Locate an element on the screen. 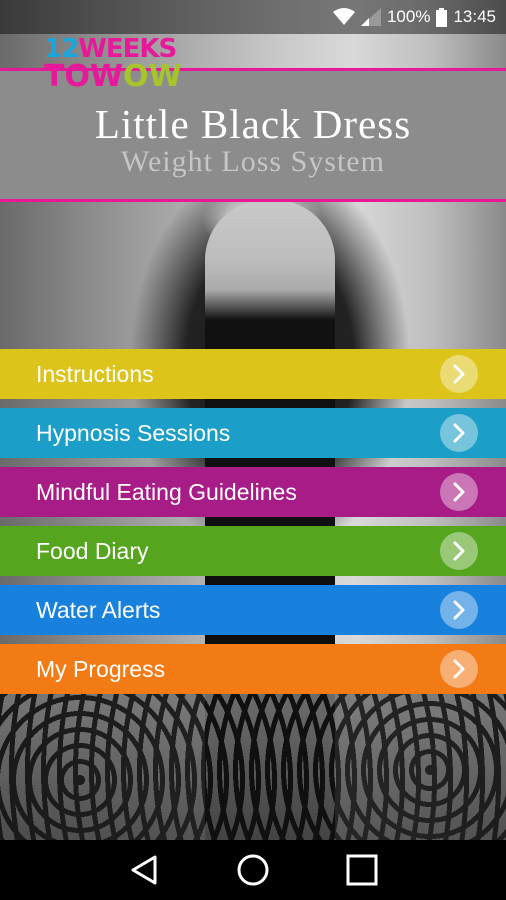 The width and height of the screenshot is (506, 900). app-subtitle: Weight Loss System is located at coordinates (253, 161).